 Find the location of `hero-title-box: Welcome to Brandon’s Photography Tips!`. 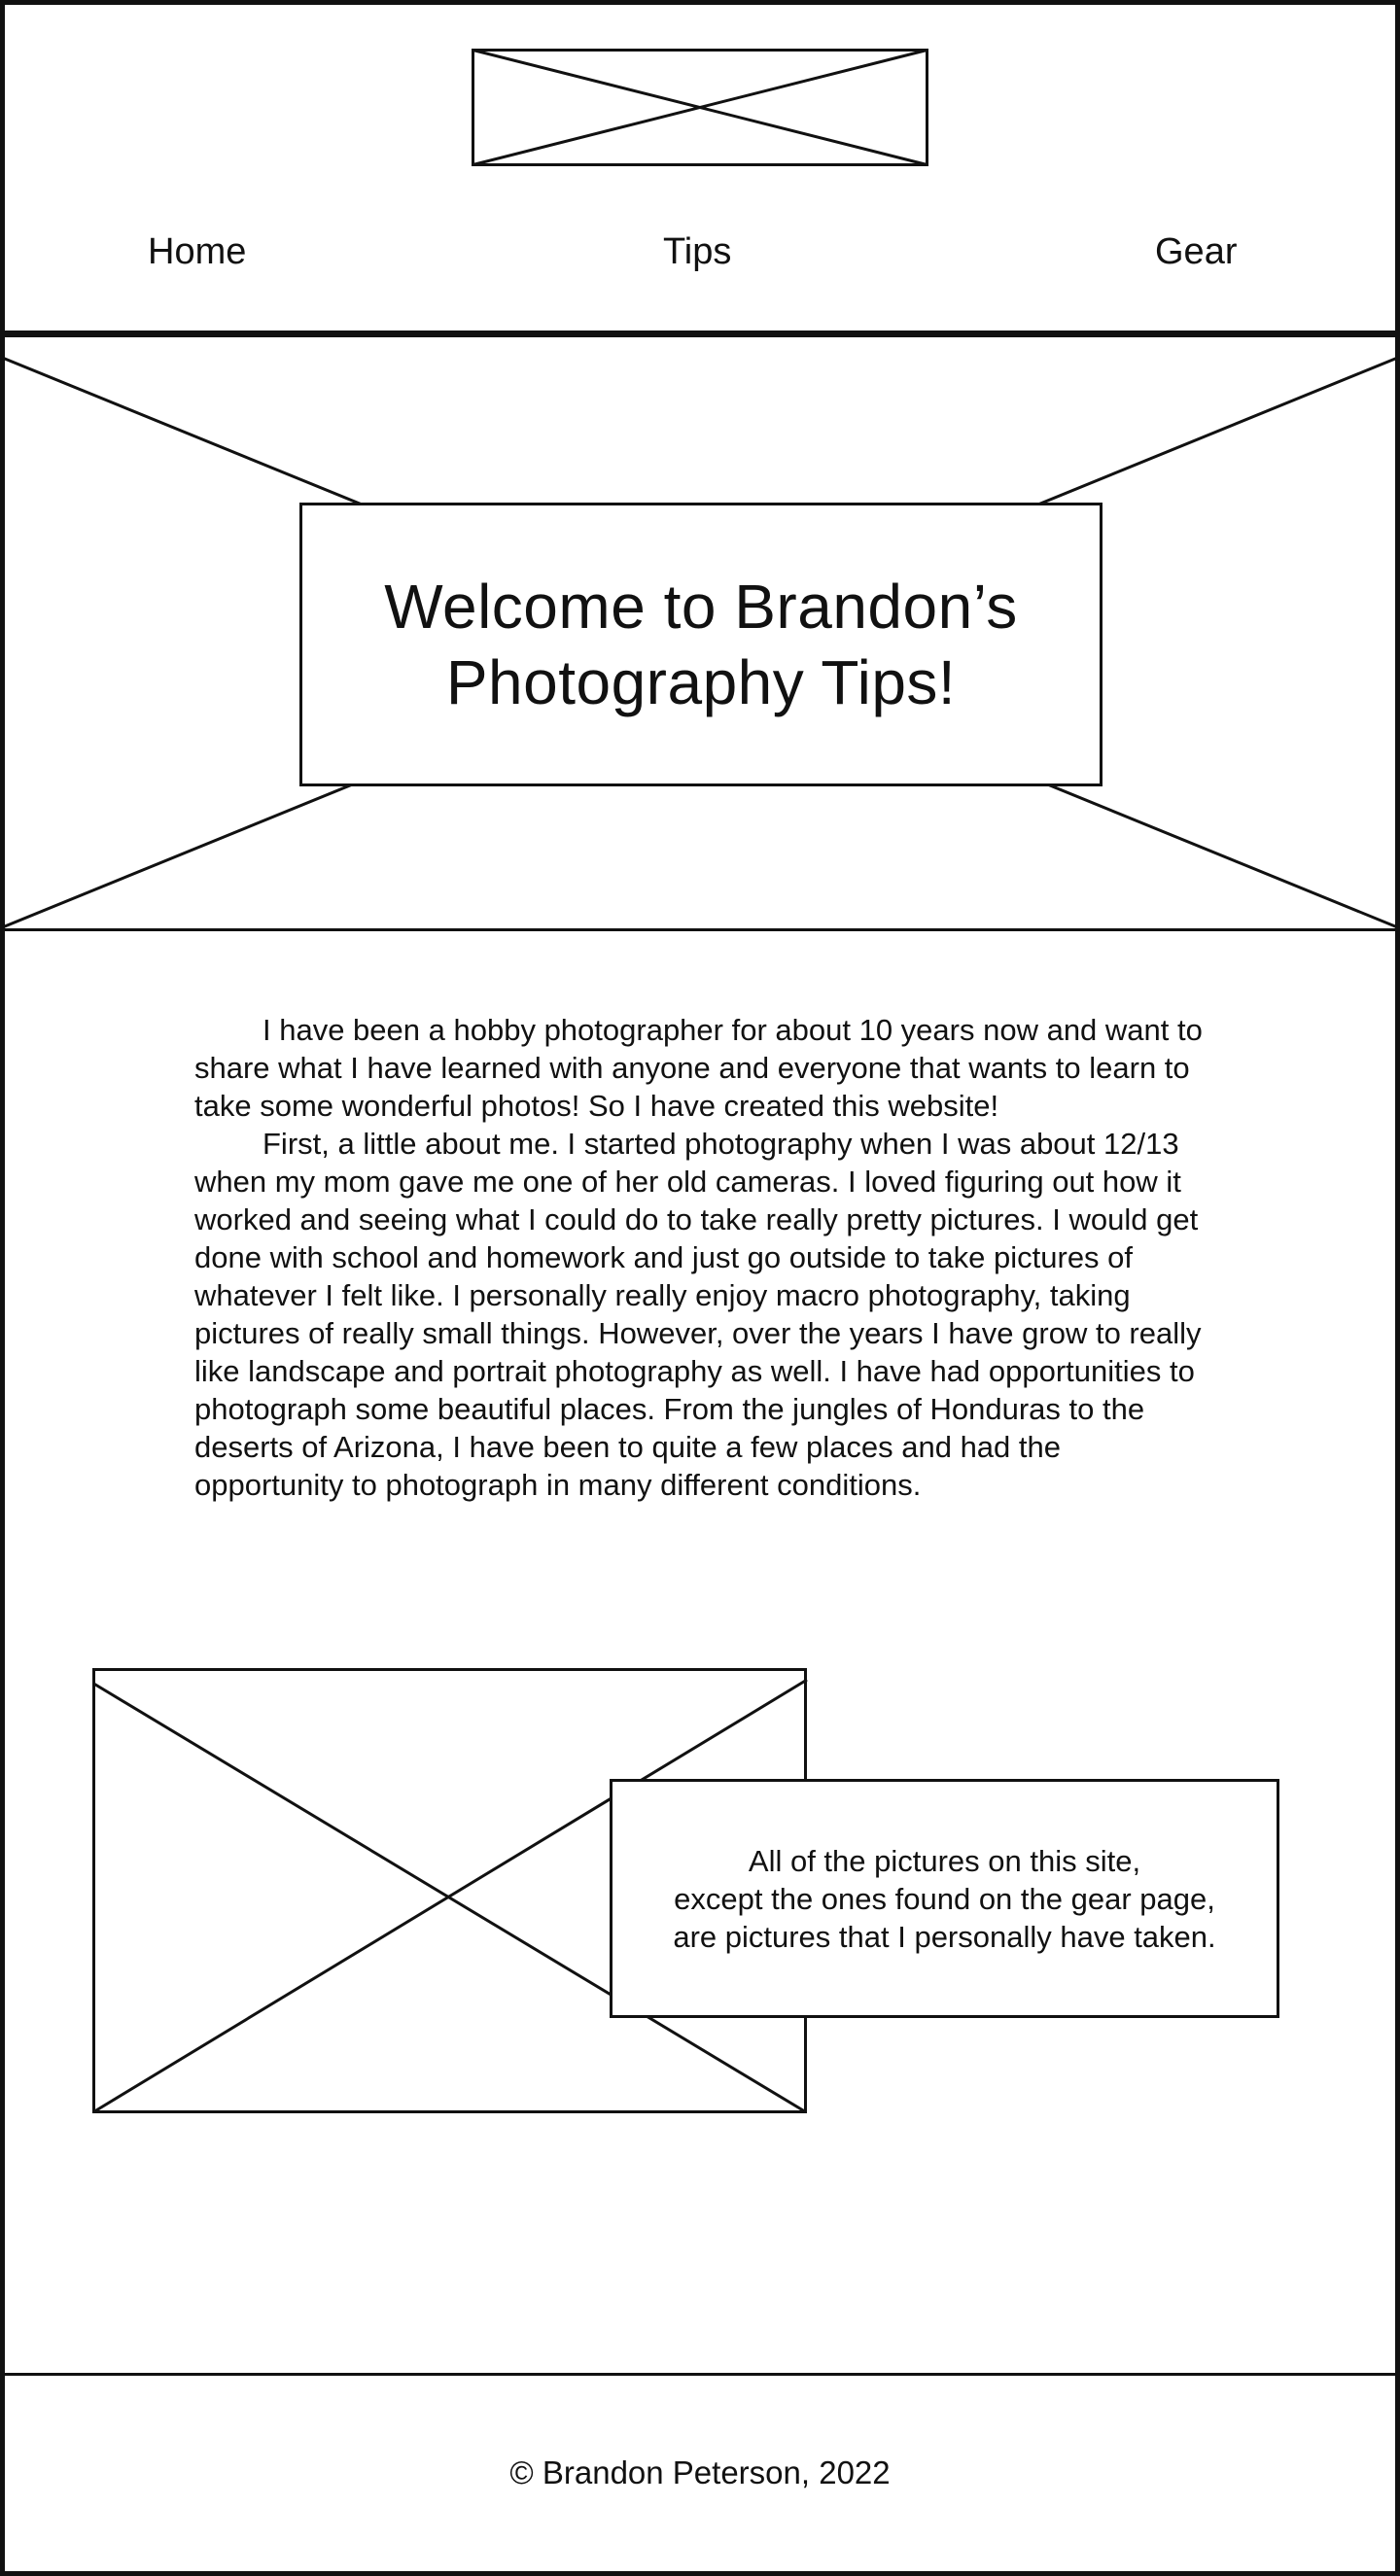

hero-title-box: Welcome to Brandon’s Photography Tips! is located at coordinates (700, 645).